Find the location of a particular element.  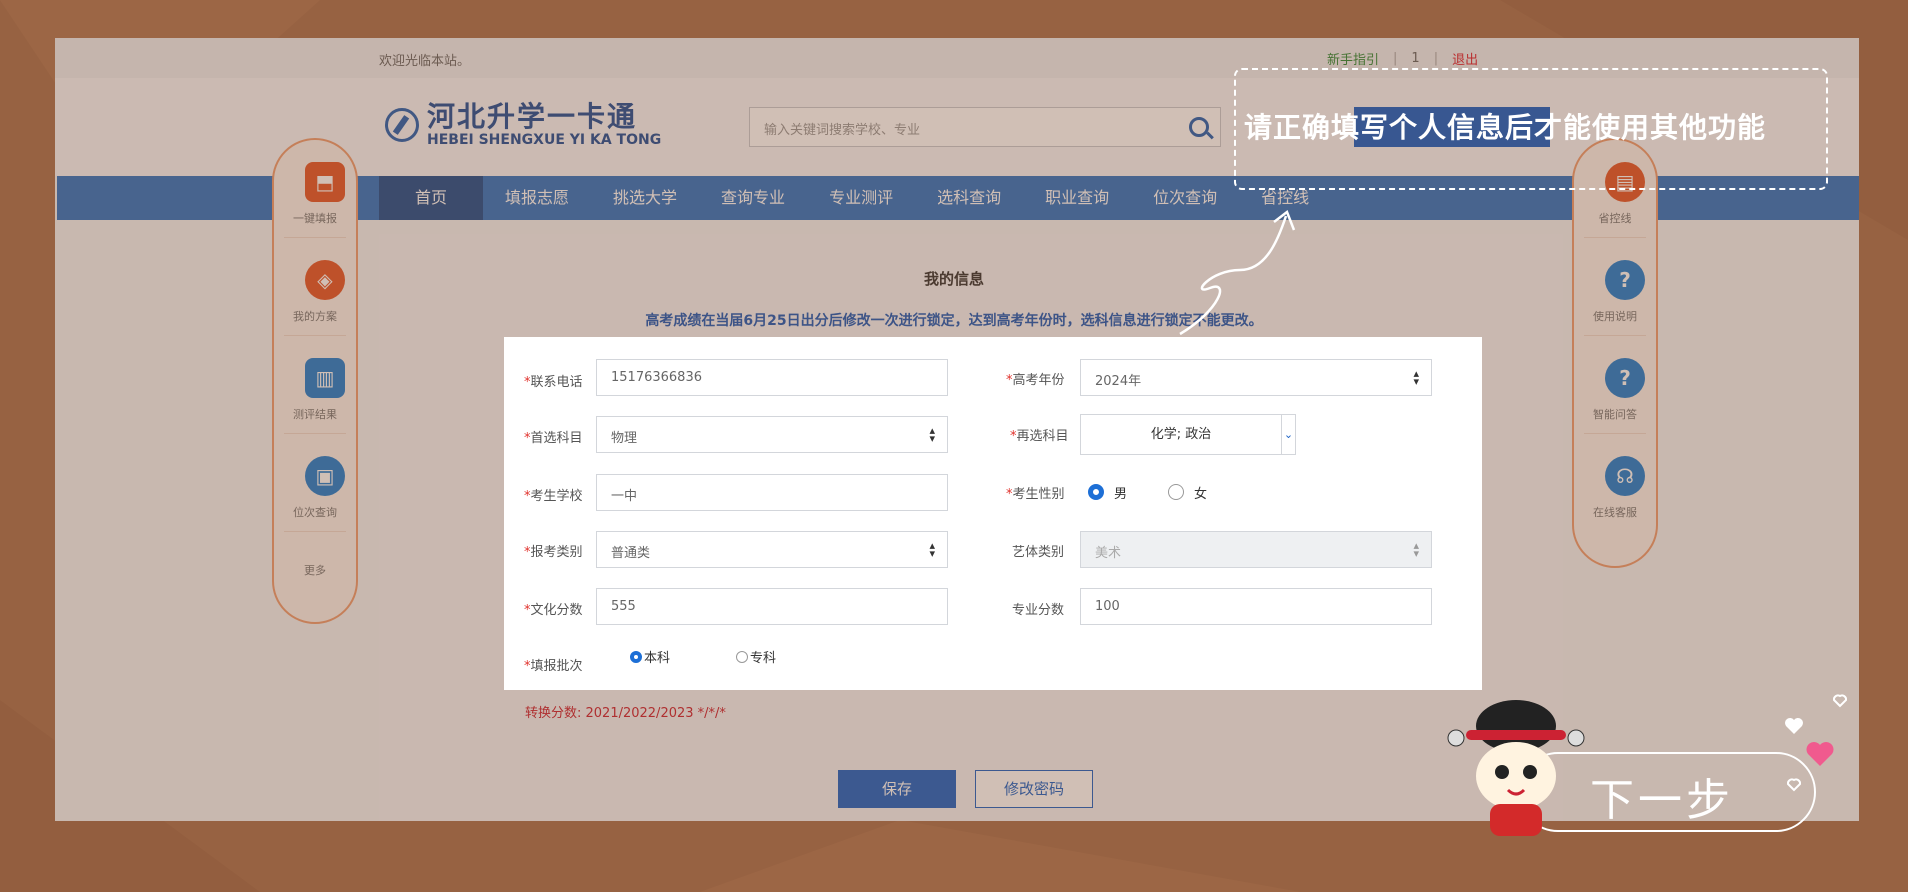

help-icon: ? is located at coordinates (1625, 280).